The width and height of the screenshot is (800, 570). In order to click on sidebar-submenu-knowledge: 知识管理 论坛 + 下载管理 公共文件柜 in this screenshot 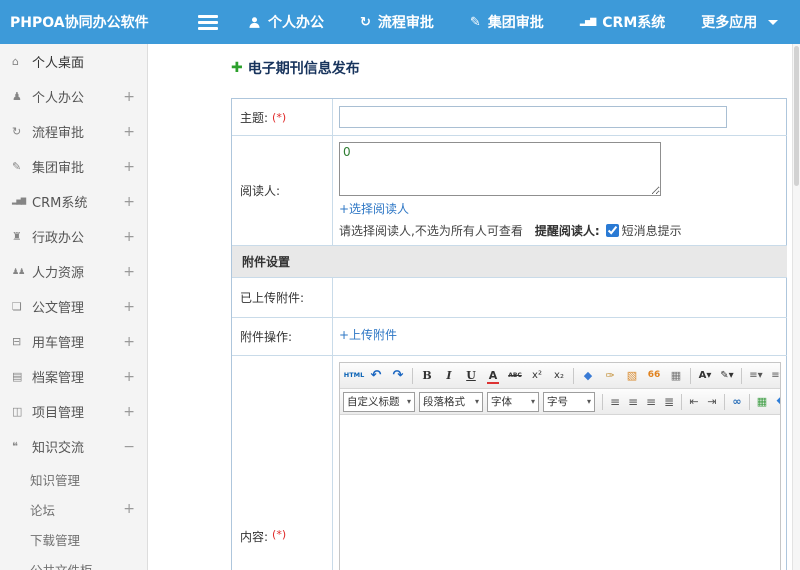, I will do `click(73, 517)`.